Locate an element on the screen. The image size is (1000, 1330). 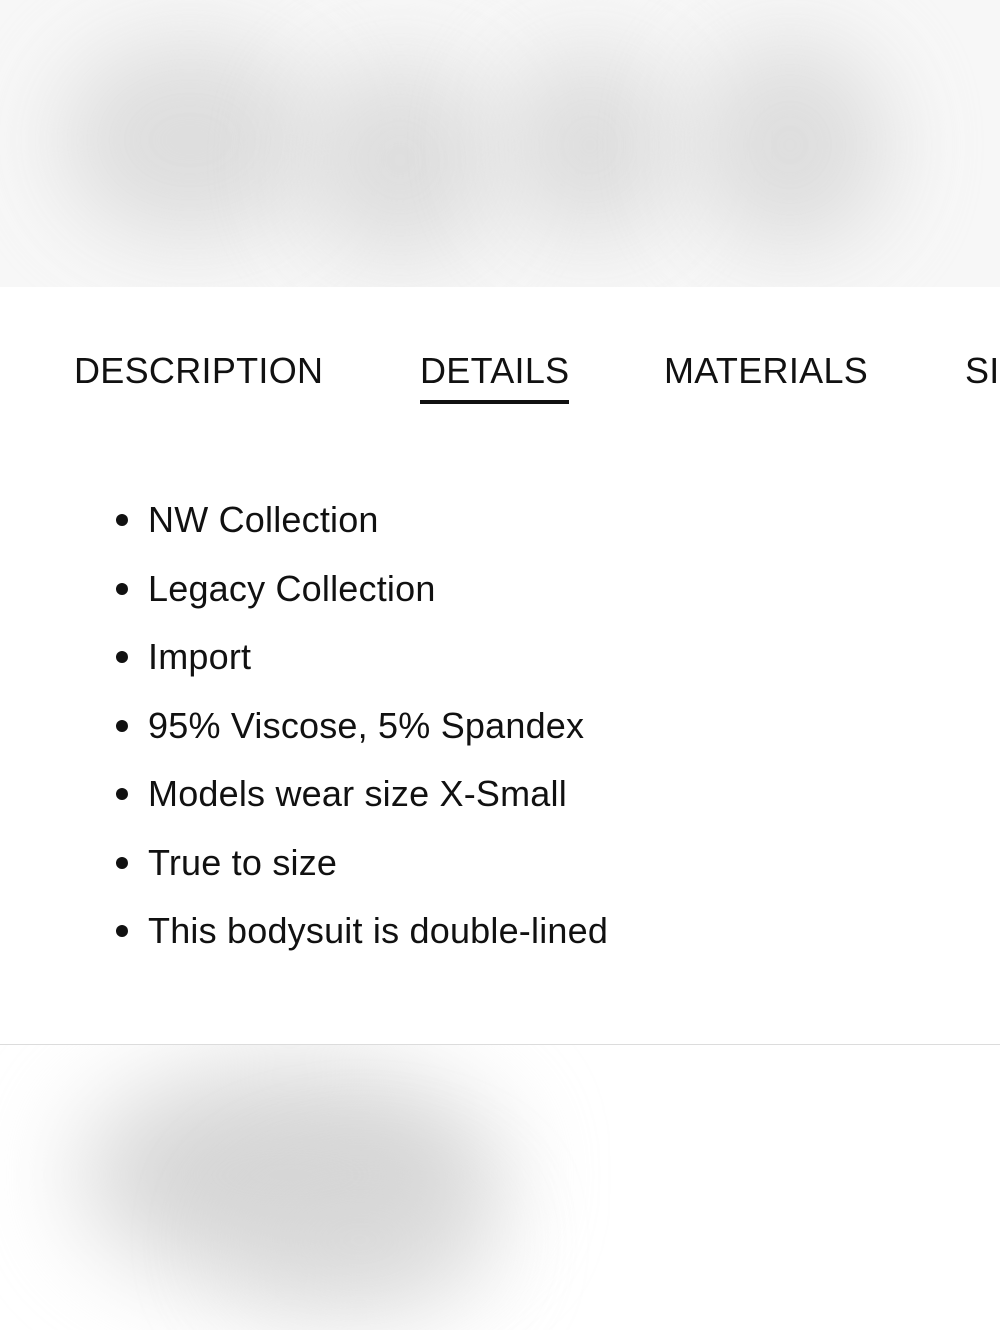
list-item: 95% Viscose, 5% Spandex is located at coordinates (304, 737).